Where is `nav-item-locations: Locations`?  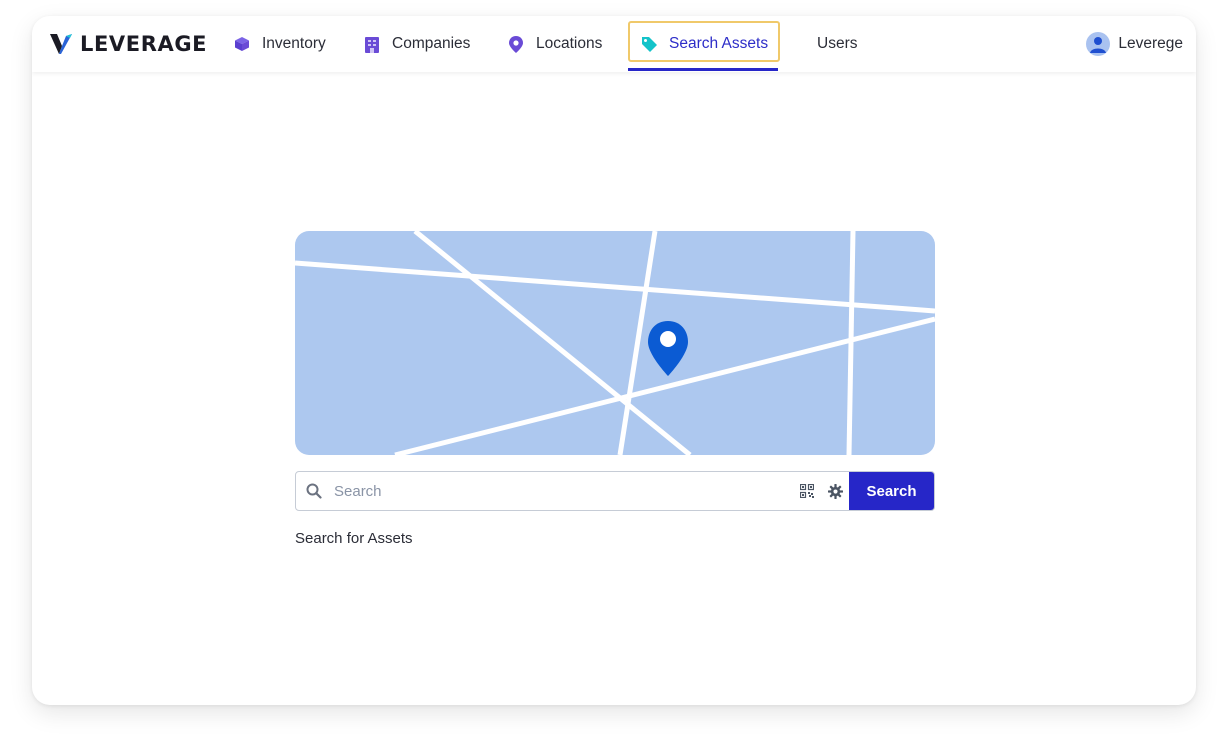 nav-item-locations: Locations is located at coordinates (554, 44).